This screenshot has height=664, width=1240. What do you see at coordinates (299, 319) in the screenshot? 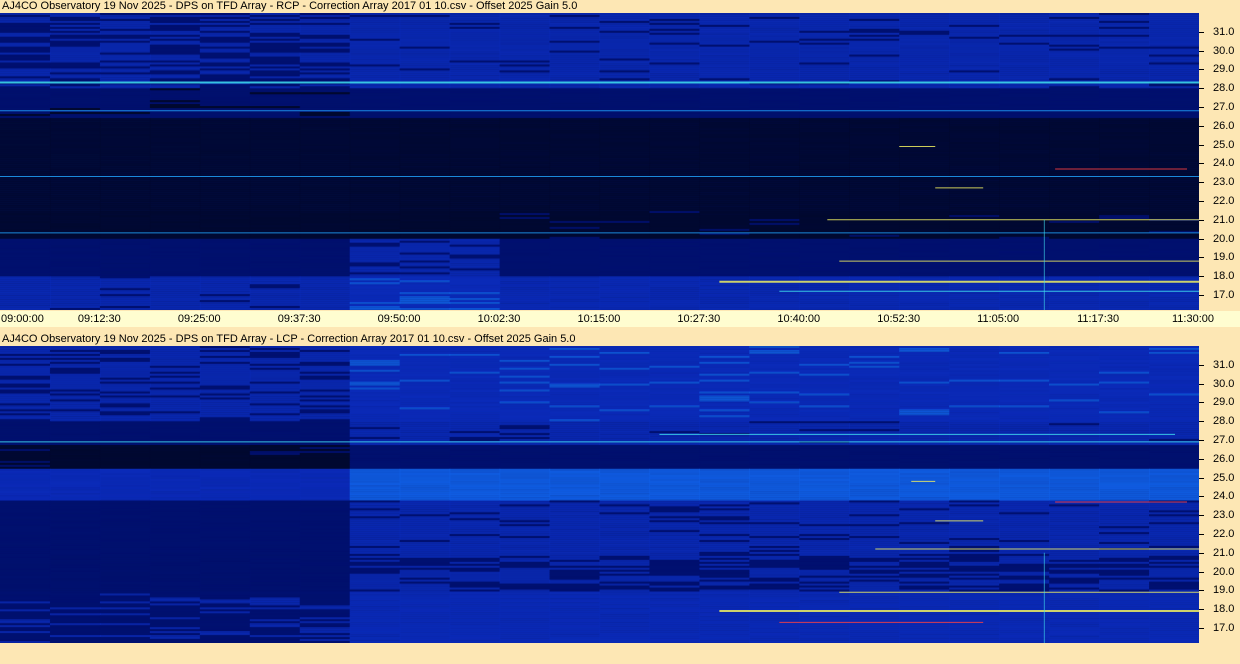
I see `x-tick-label: 09:37:30` at bounding box center [299, 319].